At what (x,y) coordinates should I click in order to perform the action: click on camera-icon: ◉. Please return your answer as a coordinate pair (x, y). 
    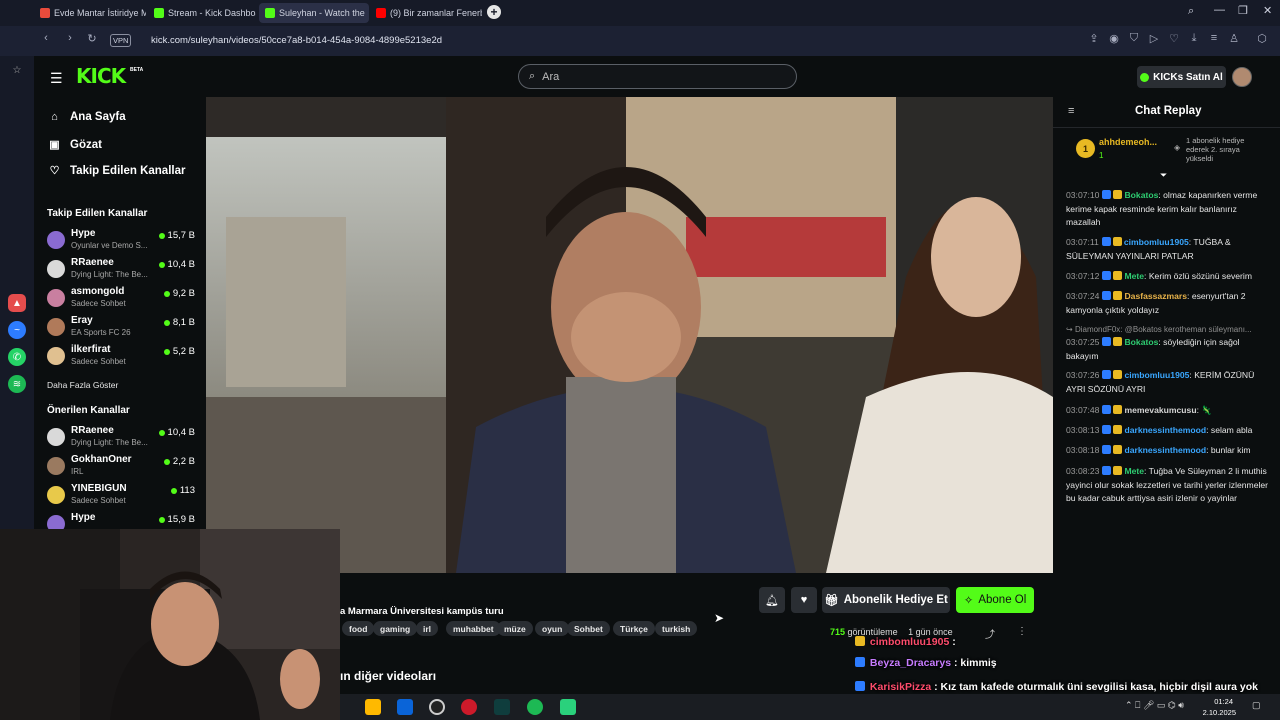
    Looking at the image, I should click on (1114, 38).